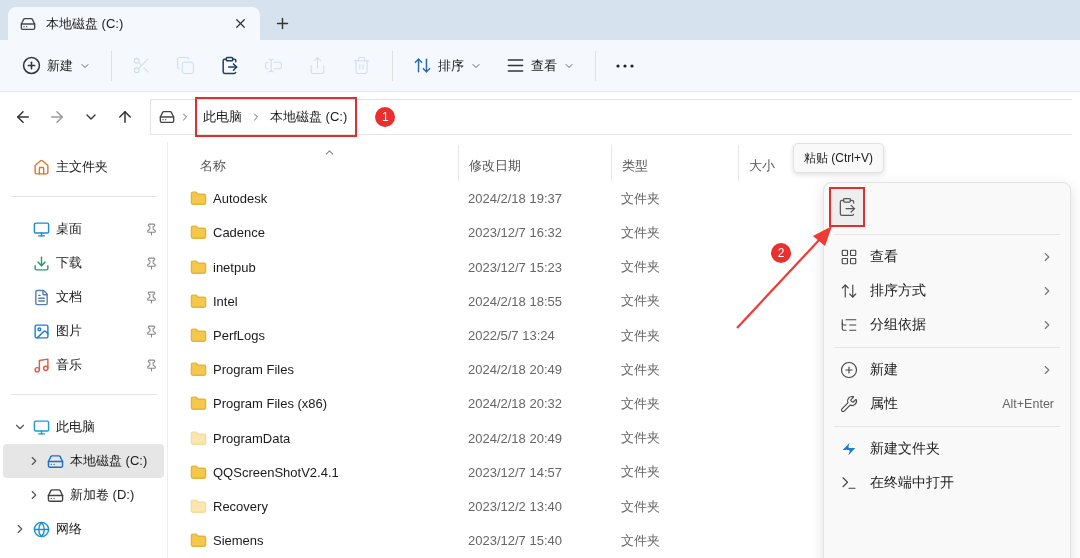  What do you see at coordinates (324, 541) in the screenshot?
I see `file-name: Siemens` at bounding box center [324, 541].